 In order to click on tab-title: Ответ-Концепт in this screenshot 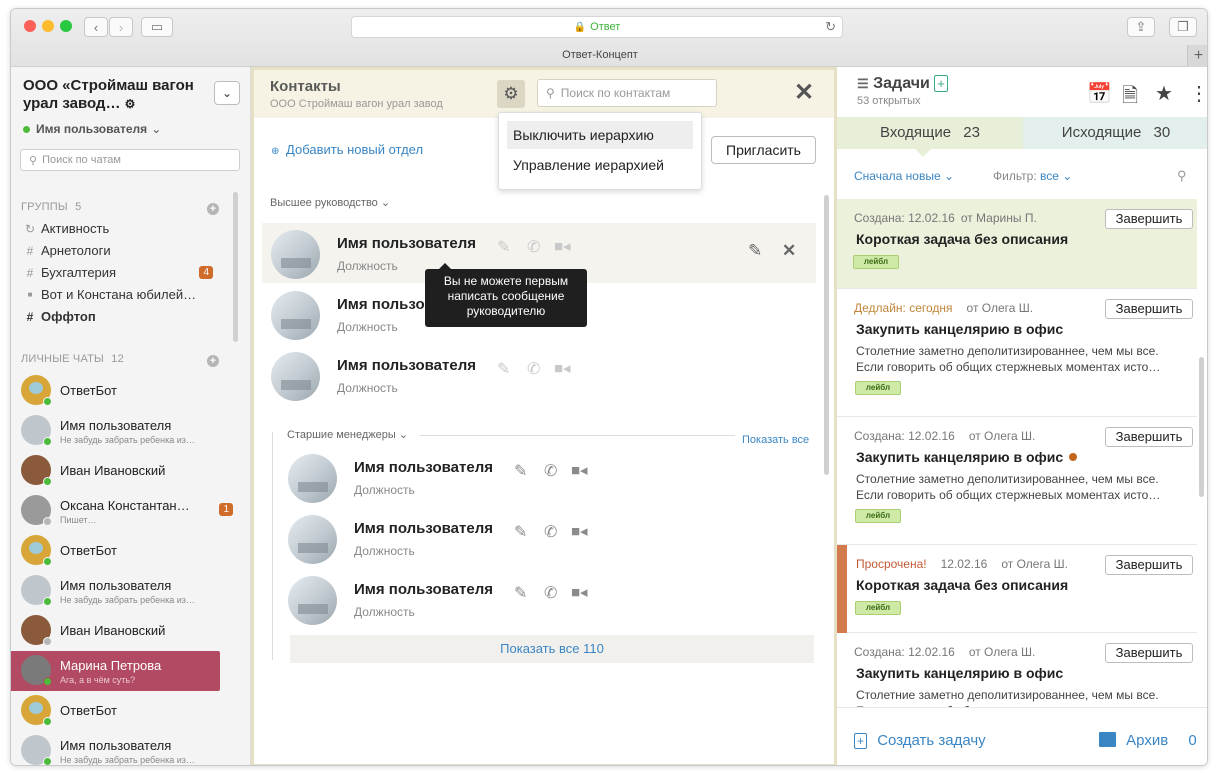, I will do `click(600, 55)`.